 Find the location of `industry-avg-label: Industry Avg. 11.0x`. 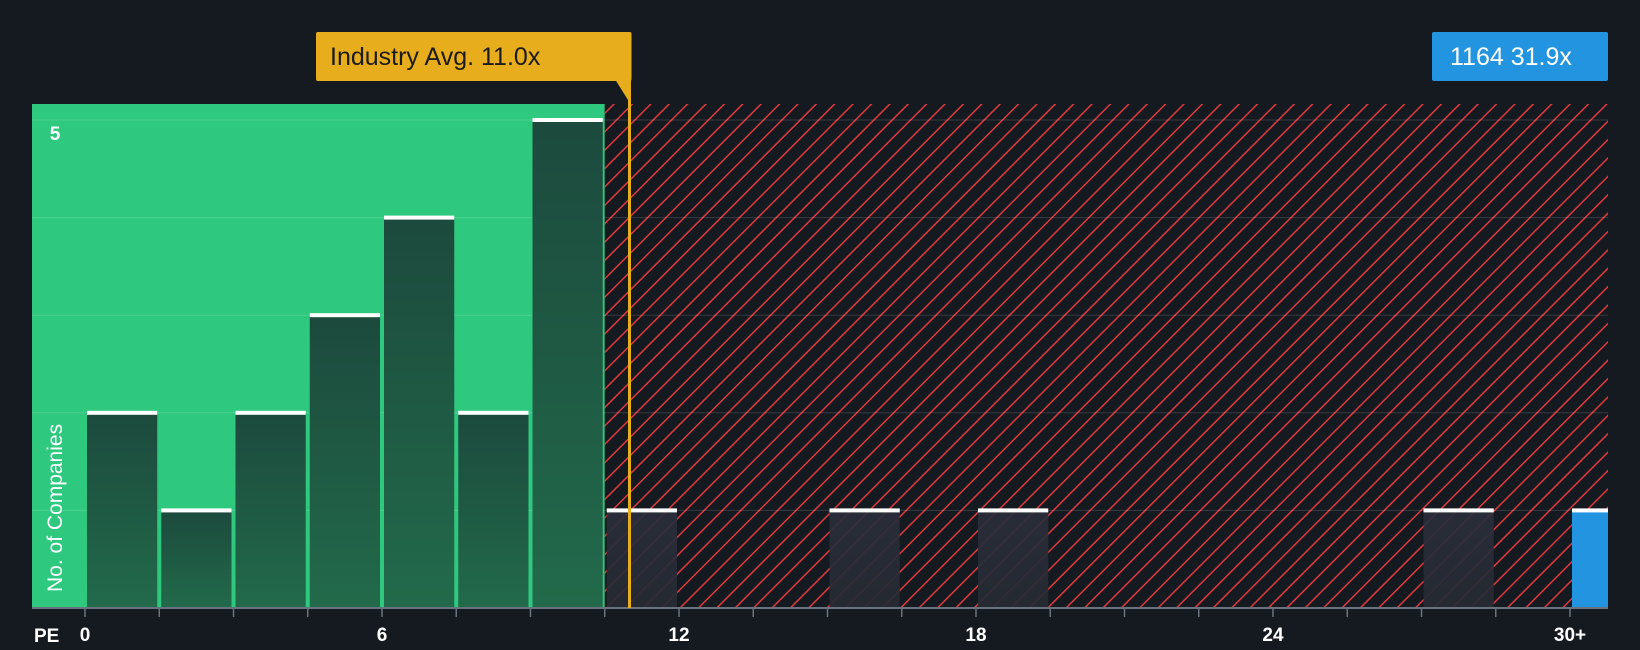

industry-avg-label: Industry Avg. 11.0x is located at coordinates (435, 57).